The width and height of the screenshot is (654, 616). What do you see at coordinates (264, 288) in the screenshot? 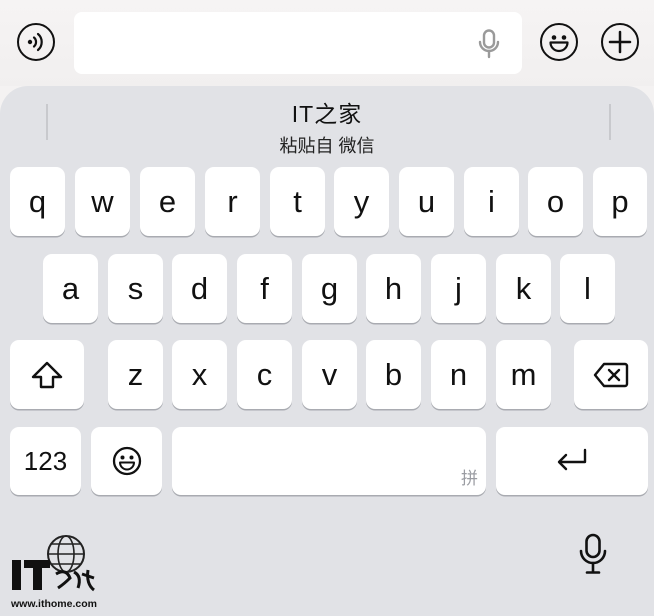
I see `key-f: f` at bounding box center [264, 288].